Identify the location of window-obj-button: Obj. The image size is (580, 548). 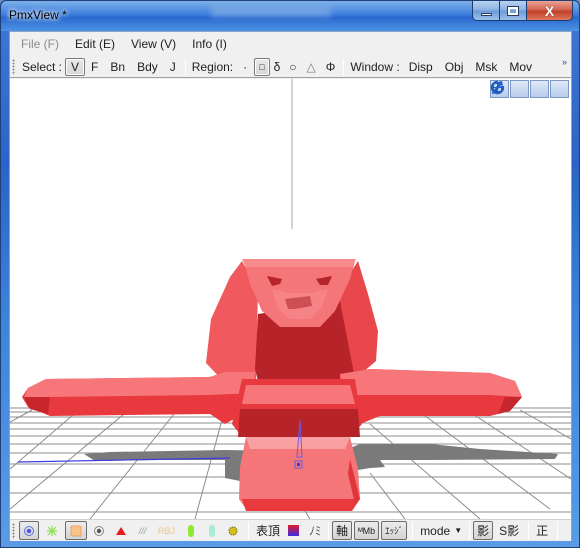
(454, 67).